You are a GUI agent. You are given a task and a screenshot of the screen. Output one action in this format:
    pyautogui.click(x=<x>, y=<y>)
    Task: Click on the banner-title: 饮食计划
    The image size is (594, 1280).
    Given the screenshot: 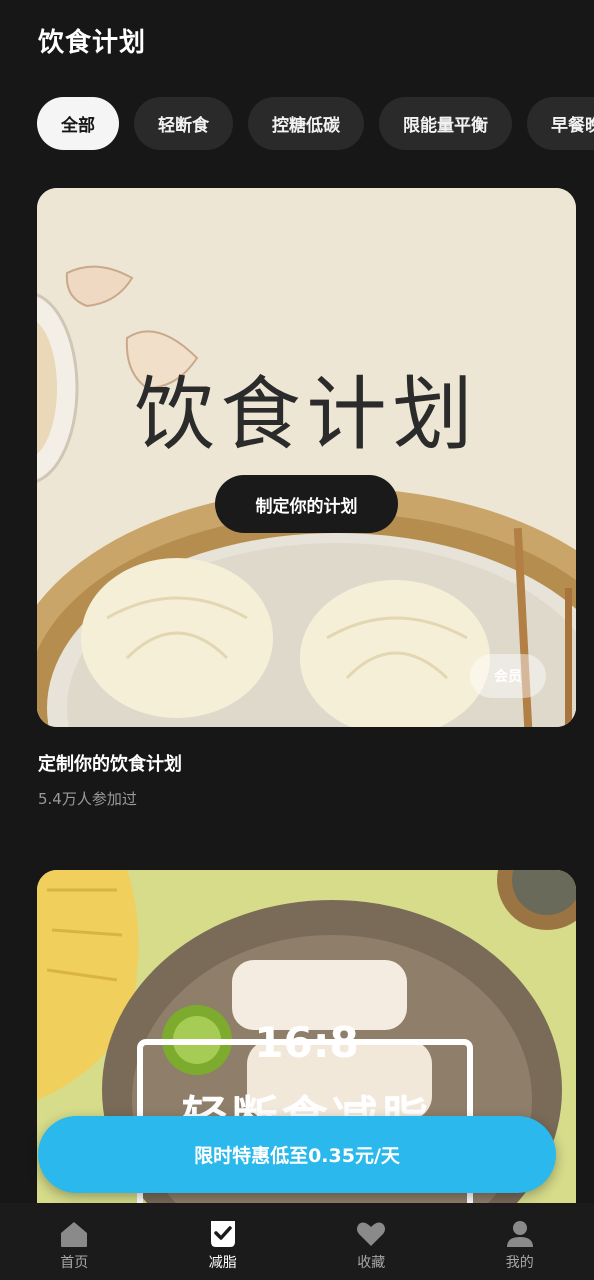 What is the action you would take?
    pyautogui.click(x=306, y=414)
    